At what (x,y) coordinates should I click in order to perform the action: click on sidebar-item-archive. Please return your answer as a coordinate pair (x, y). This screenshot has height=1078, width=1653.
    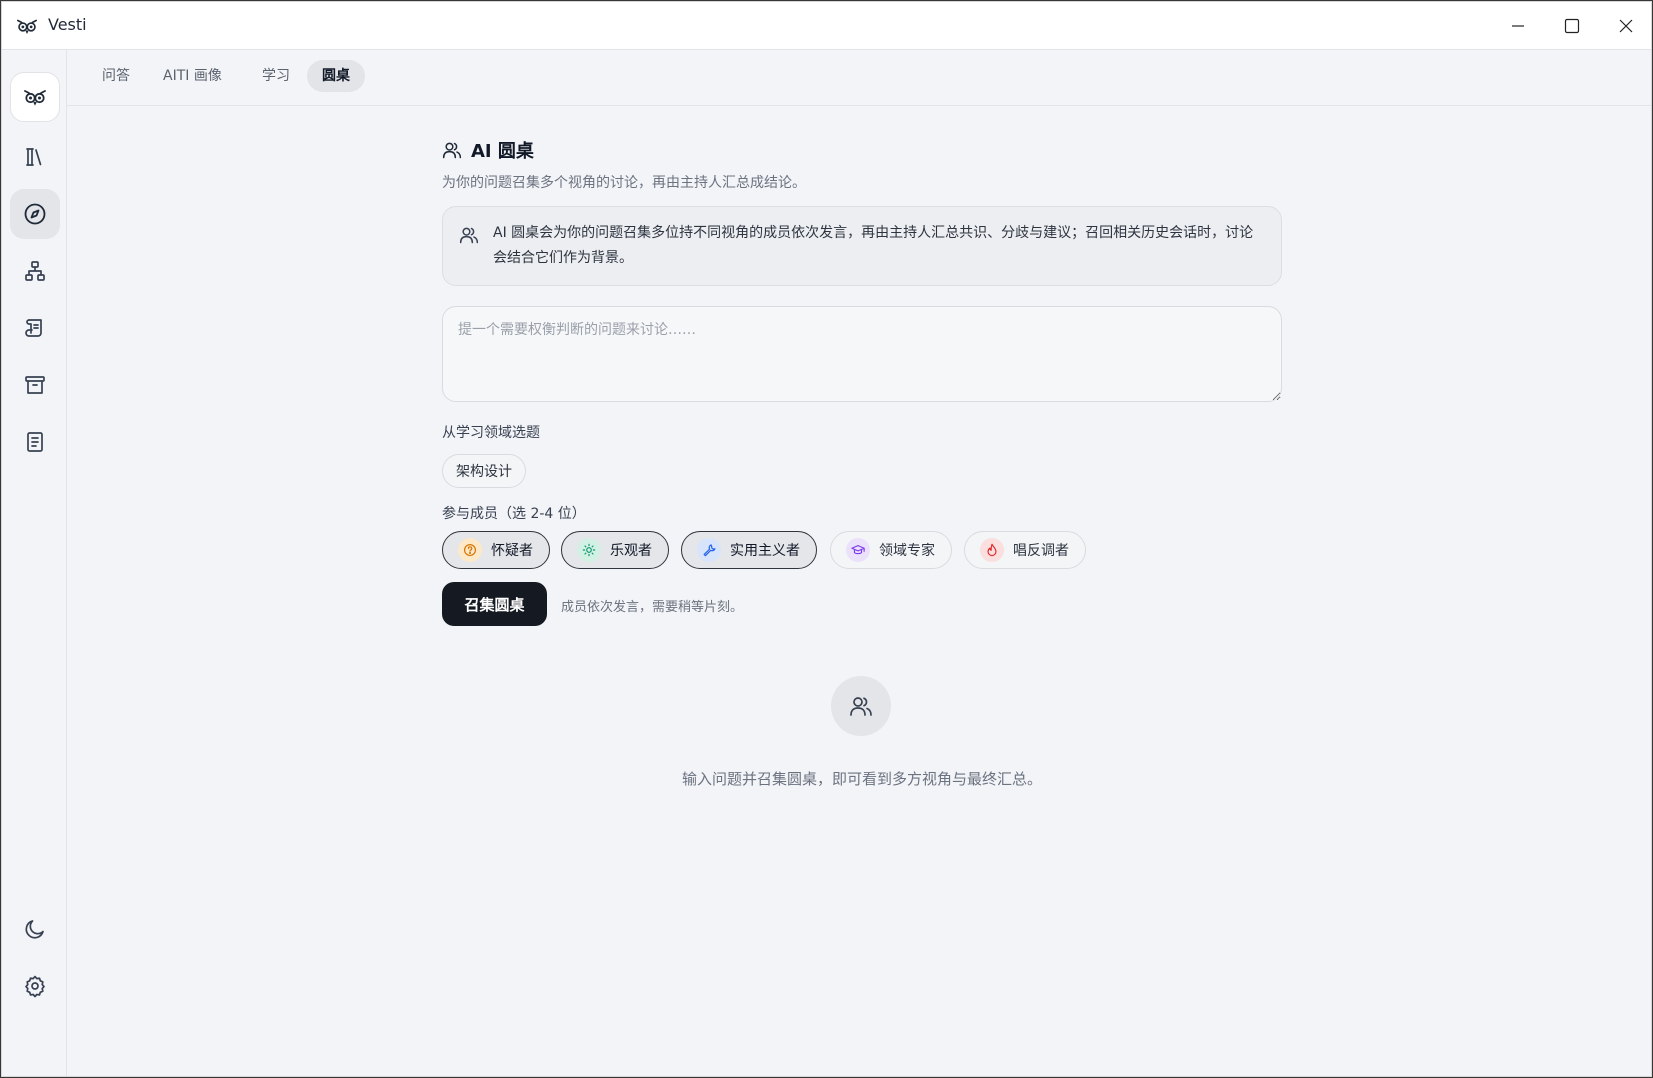
    Looking at the image, I should click on (35, 385).